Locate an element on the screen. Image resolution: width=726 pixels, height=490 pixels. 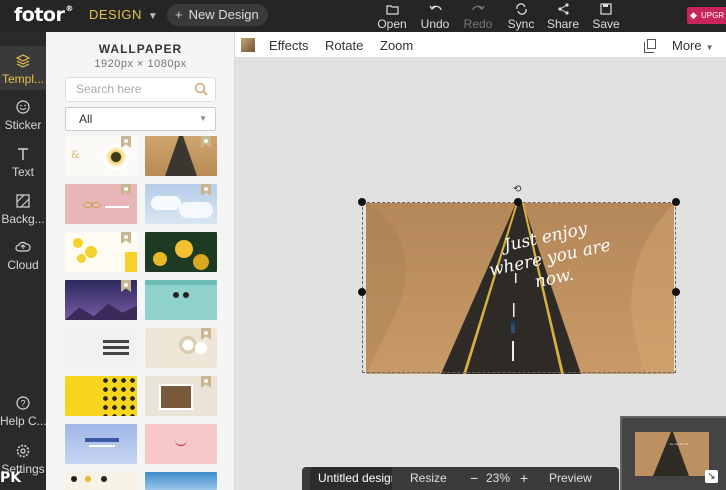
resize-handle-top-right is located at coordinates (676, 202).